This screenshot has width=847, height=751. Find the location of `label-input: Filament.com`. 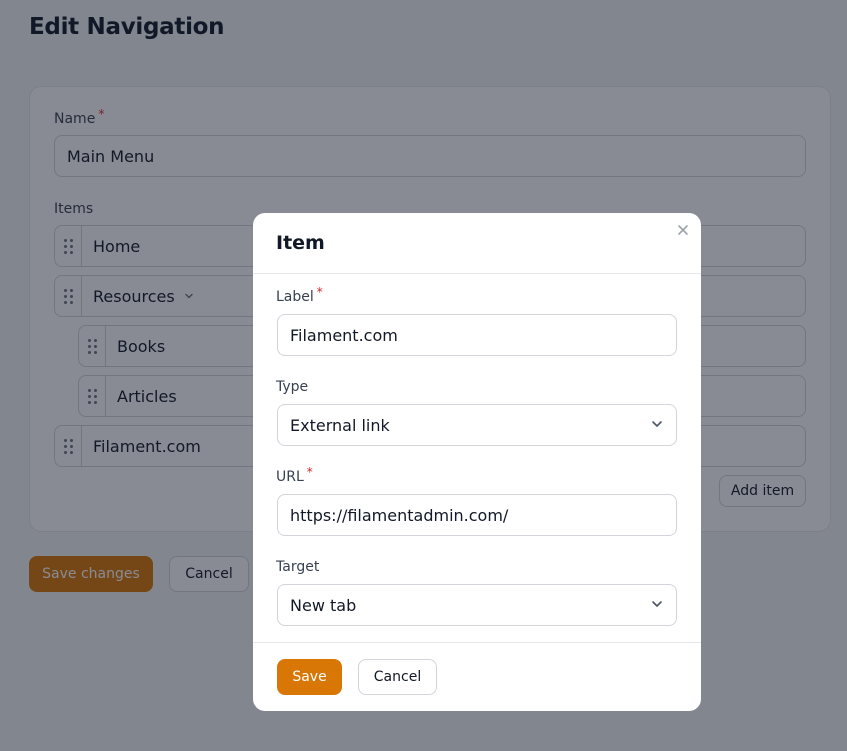

label-input: Filament.com is located at coordinates (477, 335).